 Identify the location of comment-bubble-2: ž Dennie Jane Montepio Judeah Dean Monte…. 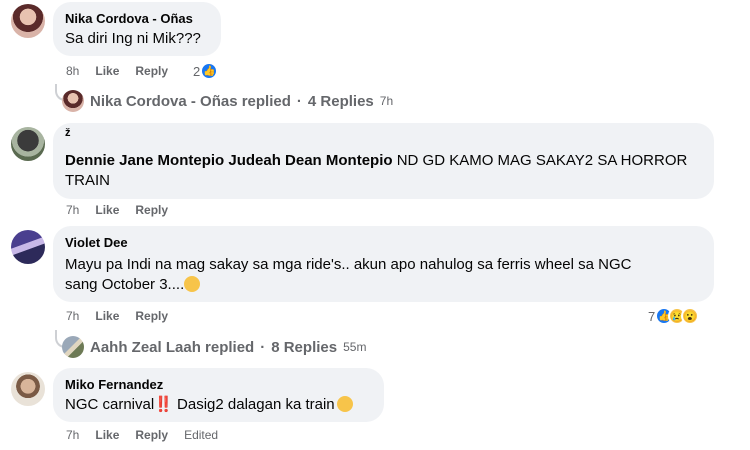
(383, 161).